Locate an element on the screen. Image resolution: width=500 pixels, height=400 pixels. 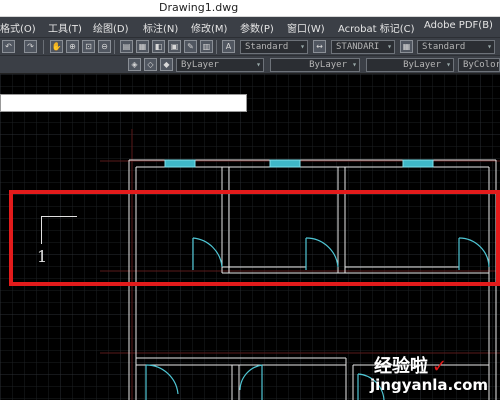
layers-toolbar: ◈ ◇ ◆ ByLayer ▾ ByLayer ▾ ByLayer ▾ ByColor is located at coordinates (250, 64).